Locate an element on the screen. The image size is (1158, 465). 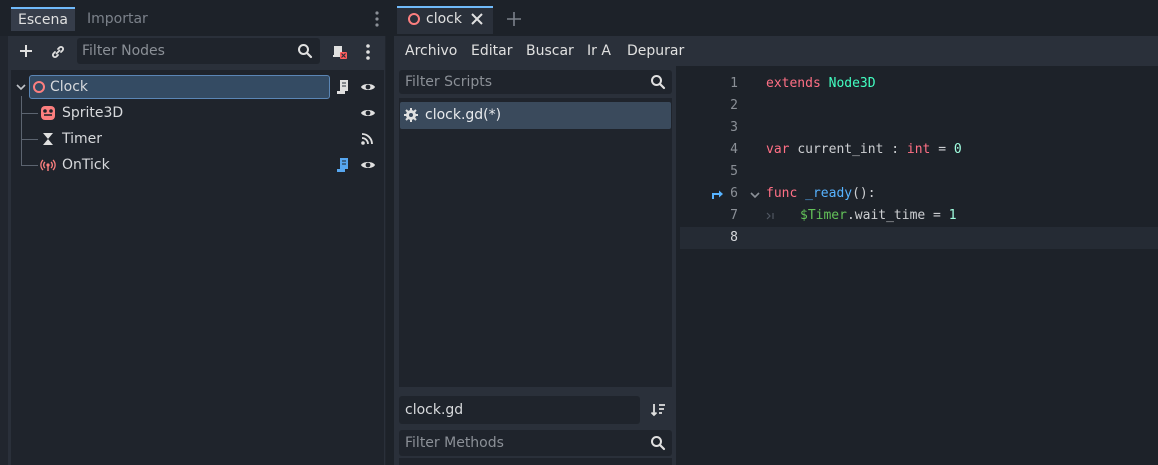
fold-chevron-down-icon is located at coordinates (755, 195).